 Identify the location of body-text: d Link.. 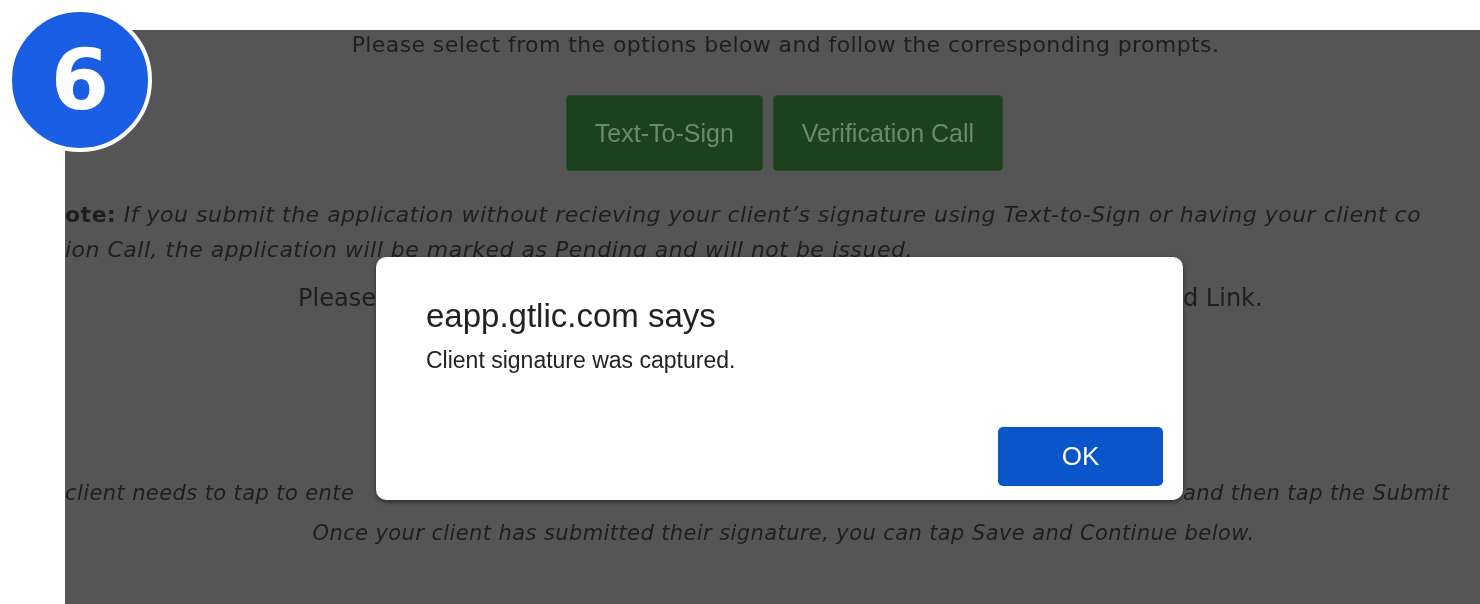
(1223, 298).